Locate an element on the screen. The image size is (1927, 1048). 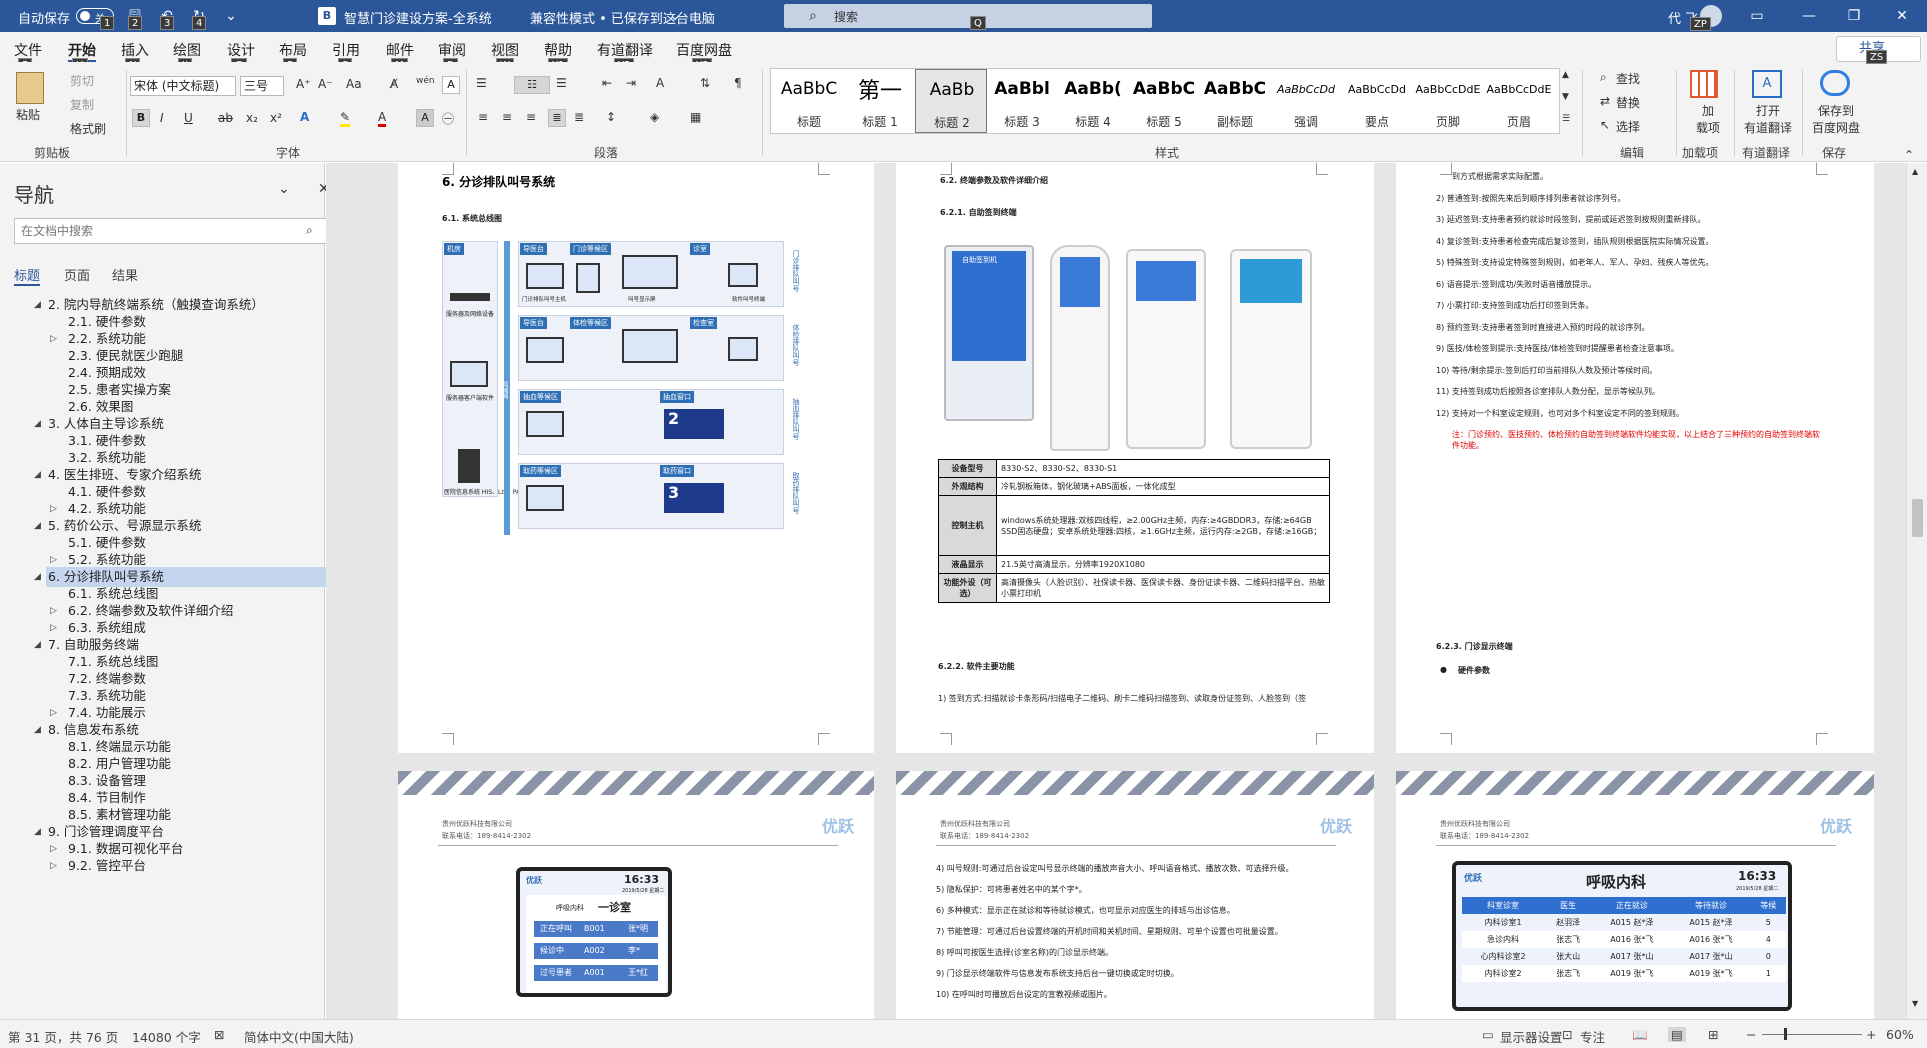
style-3: AaBbl 标题 3 is located at coordinates (1022, 101).